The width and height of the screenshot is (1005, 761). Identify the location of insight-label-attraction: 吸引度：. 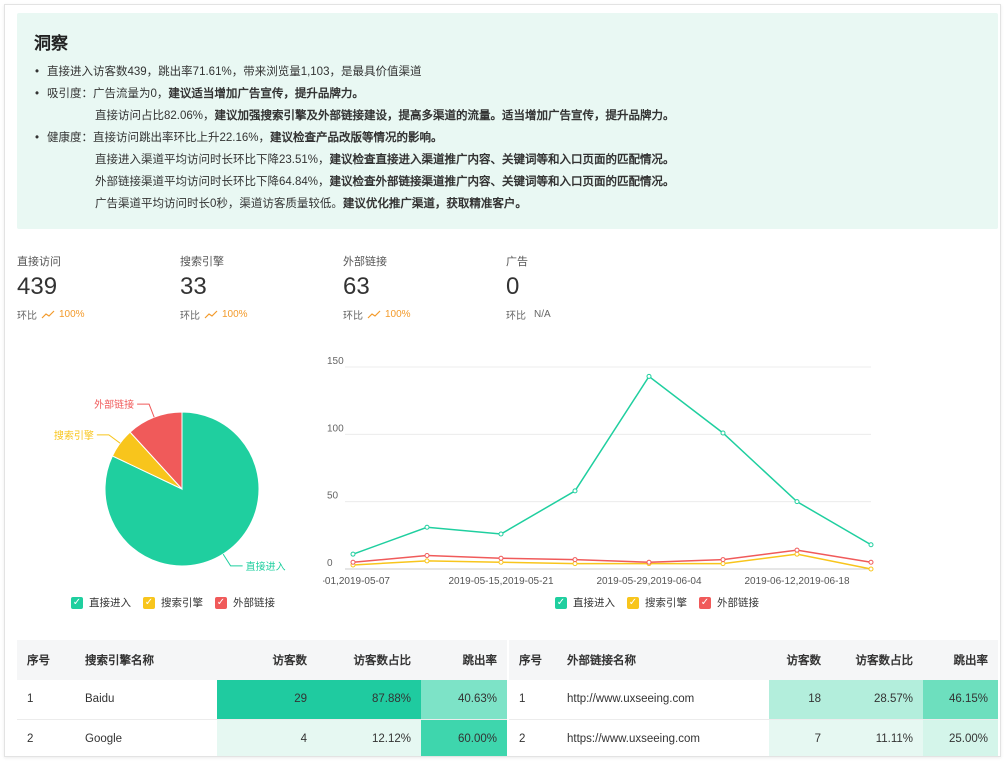
(70, 94).